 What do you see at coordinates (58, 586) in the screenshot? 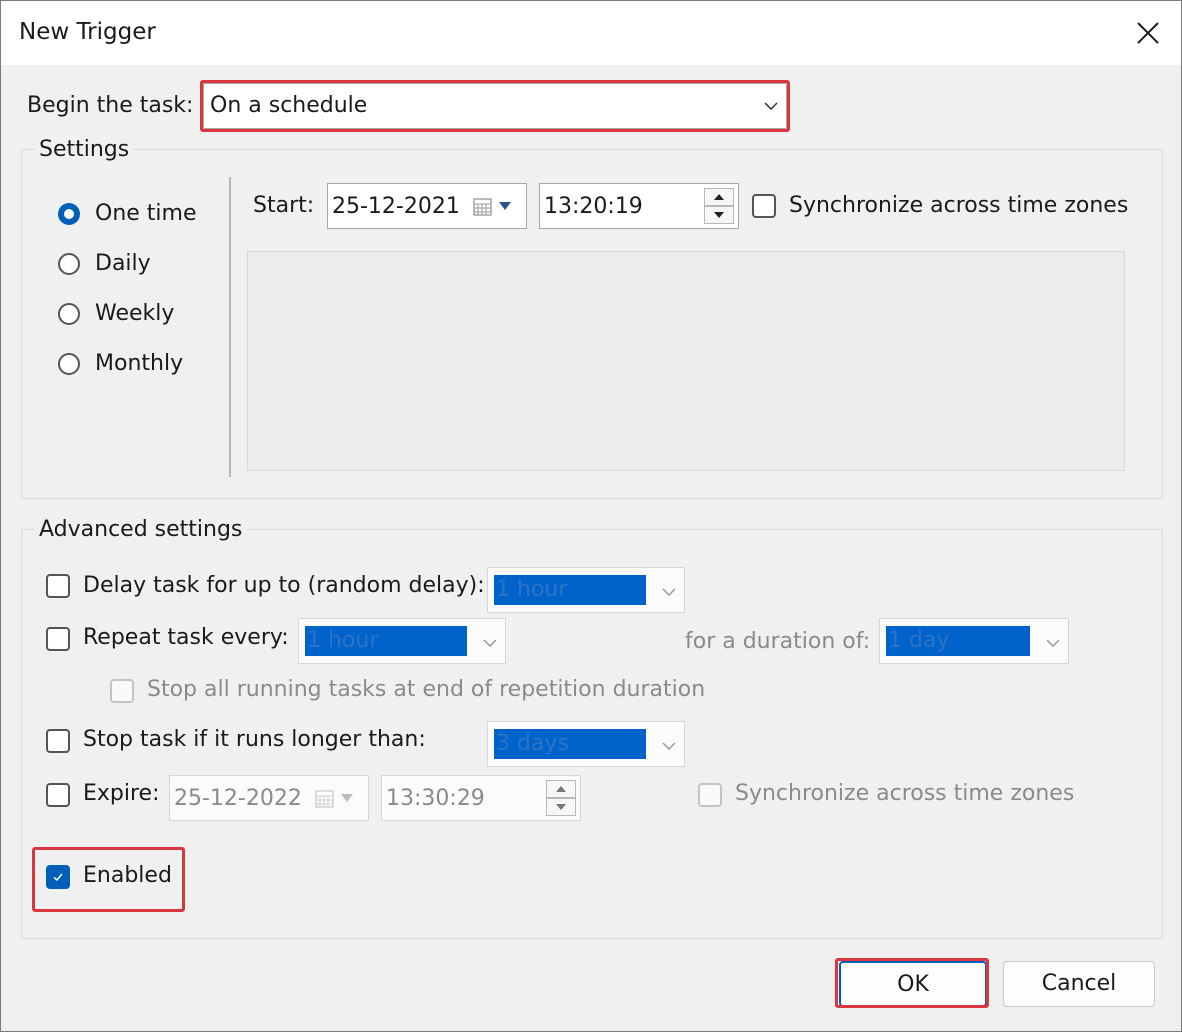
I see `delay-checkbox` at bounding box center [58, 586].